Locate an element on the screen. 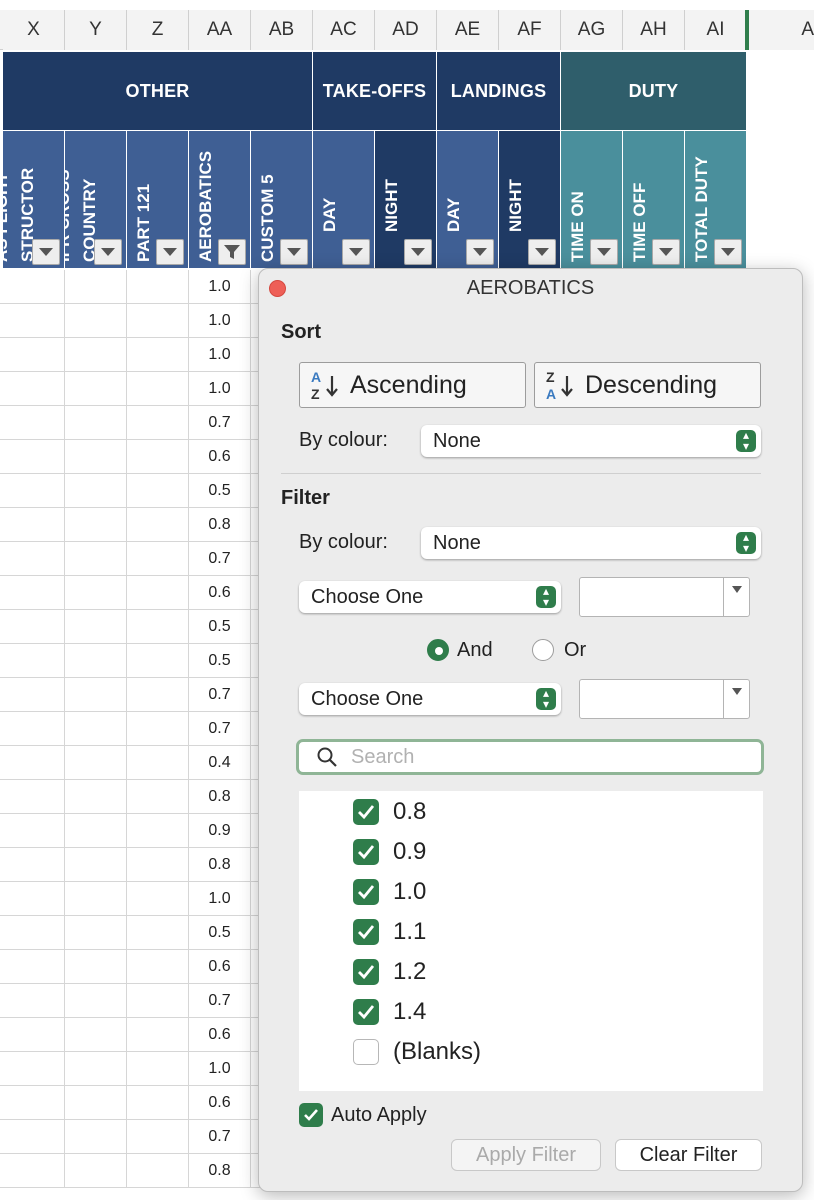  filter-active-button is located at coordinates (232, 252).